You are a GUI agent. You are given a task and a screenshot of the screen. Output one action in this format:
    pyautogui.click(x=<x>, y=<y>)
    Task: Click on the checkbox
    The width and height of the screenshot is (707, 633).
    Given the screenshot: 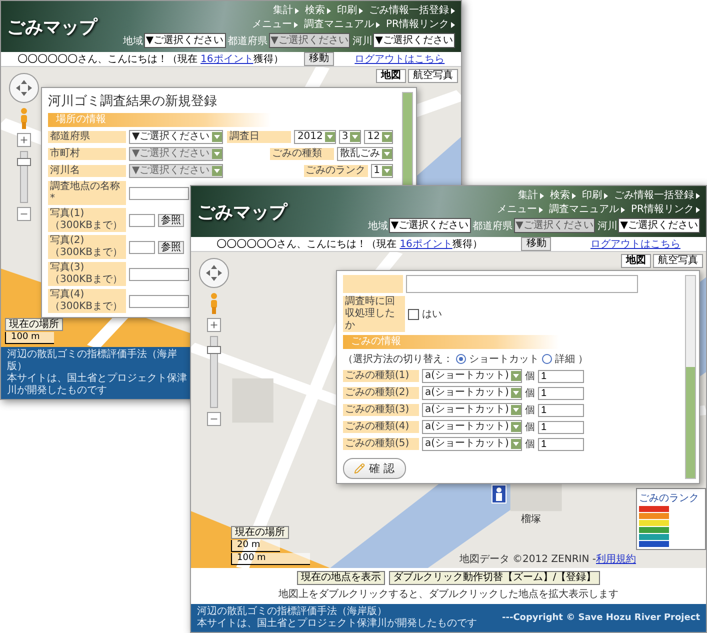 What is the action you would take?
    pyautogui.click(x=413, y=314)
    